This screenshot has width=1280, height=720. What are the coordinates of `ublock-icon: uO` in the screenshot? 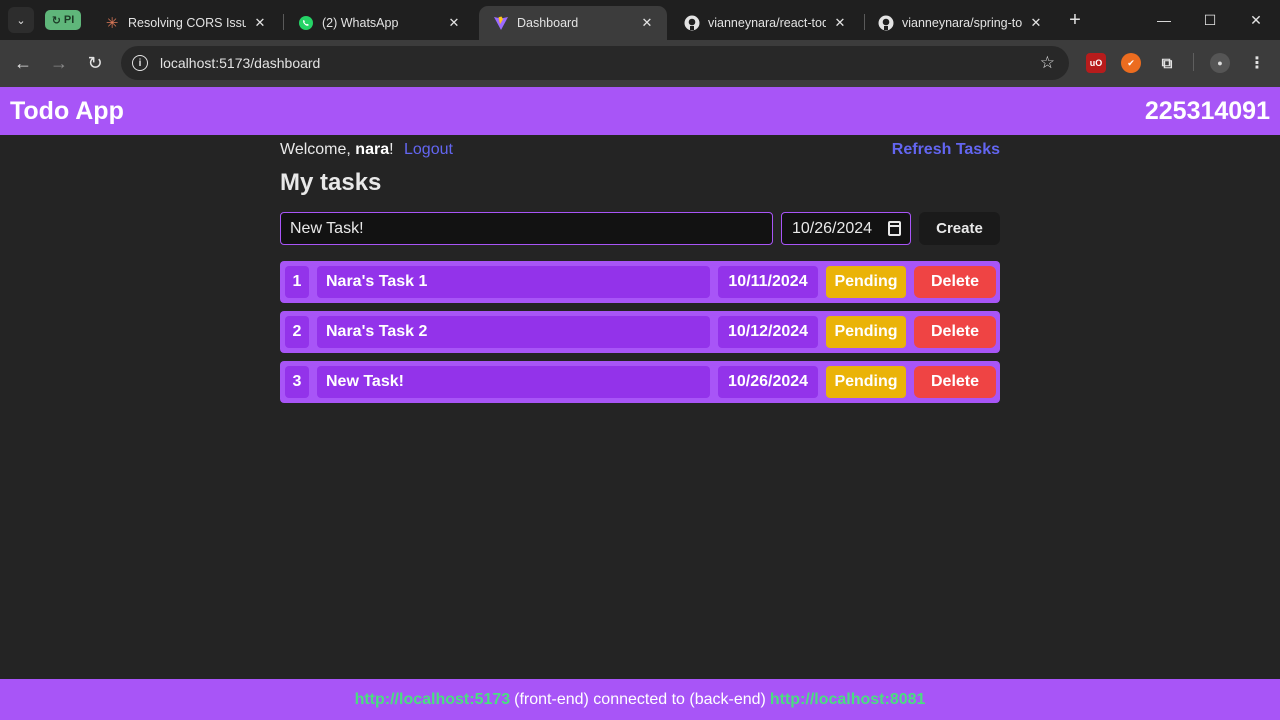 It's located at (1096, 63).